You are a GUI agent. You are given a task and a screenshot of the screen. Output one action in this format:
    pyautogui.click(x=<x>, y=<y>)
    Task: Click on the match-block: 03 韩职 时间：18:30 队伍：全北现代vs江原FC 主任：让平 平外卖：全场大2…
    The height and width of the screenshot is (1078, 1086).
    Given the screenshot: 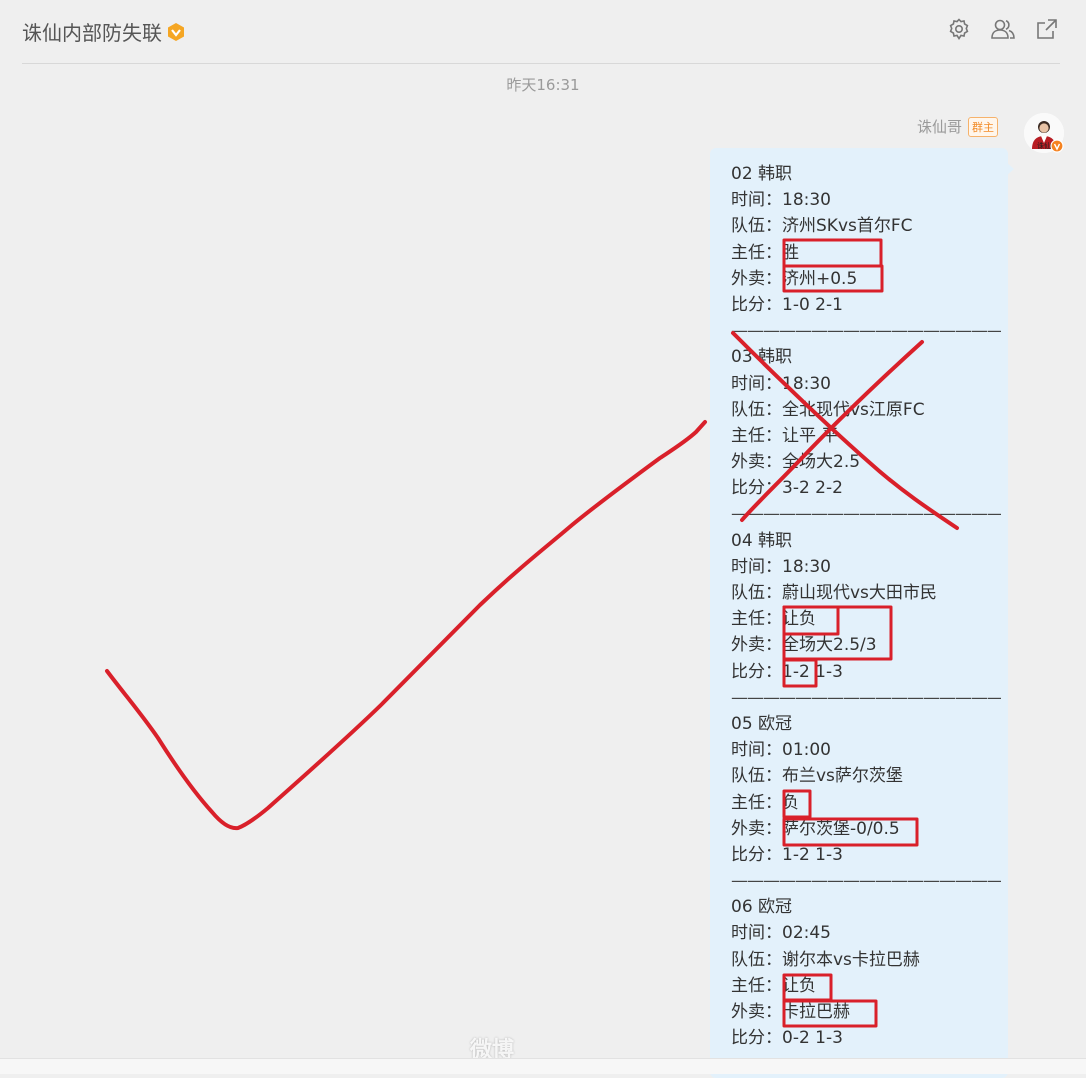 What is the action you would take?
    pyautogui.click(x=866, y=422)
    